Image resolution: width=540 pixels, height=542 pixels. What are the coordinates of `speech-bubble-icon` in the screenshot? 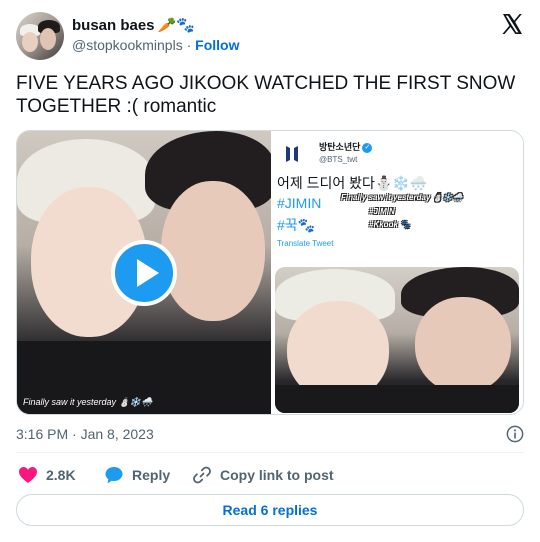 It's located at (114, 475).